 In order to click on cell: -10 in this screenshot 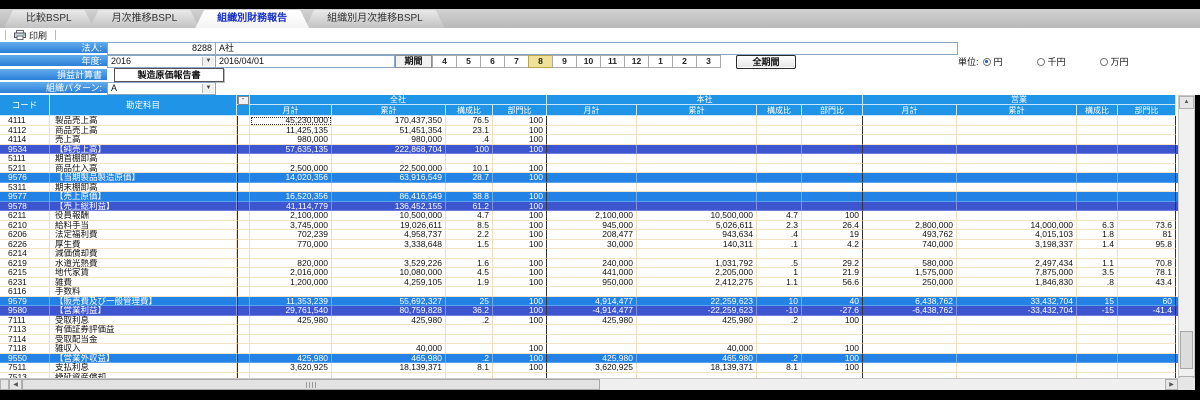, I will do `click(779, 311)`.